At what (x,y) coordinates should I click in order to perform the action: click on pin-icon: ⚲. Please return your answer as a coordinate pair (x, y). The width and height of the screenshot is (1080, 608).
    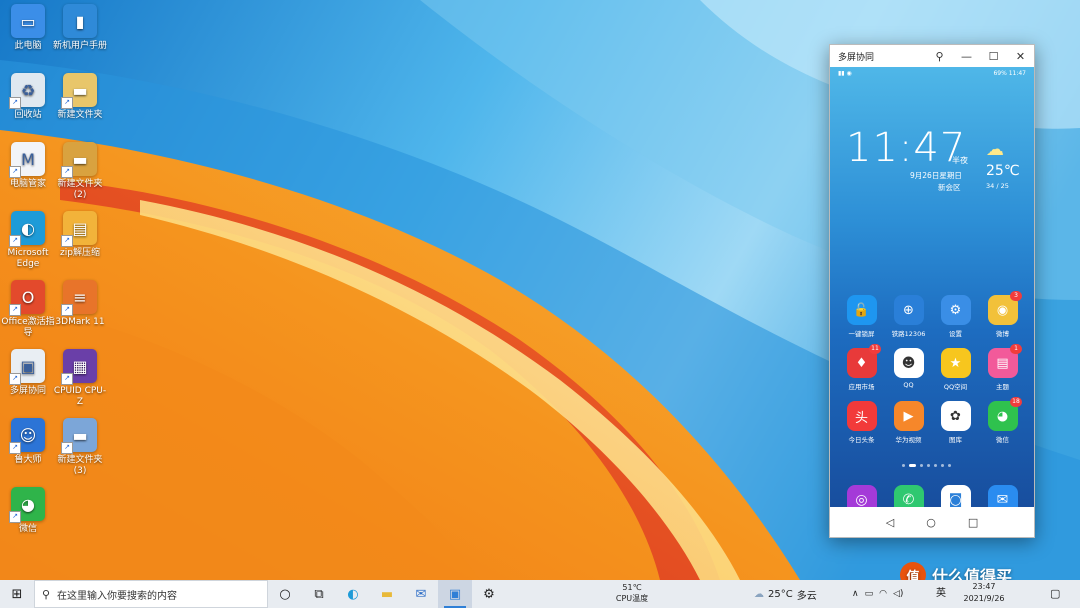
    Looking at the image, I should click on (939, 56).